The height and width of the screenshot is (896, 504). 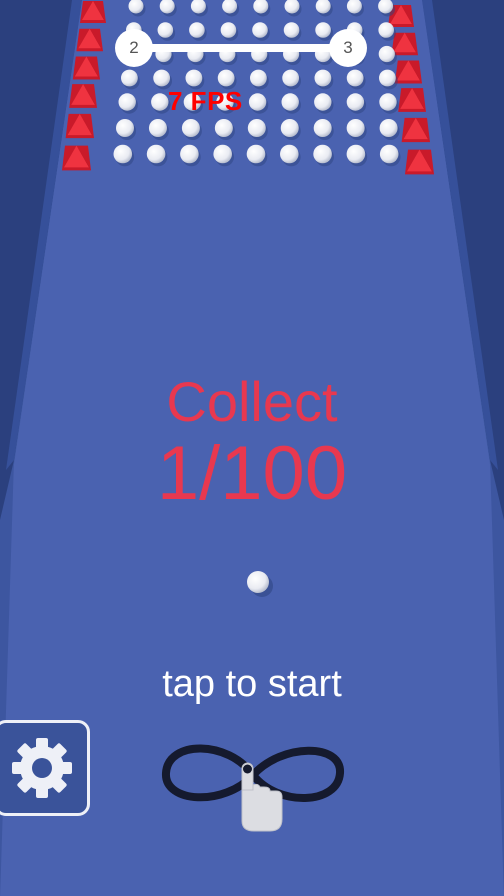 I want to click on infinity-swipe-icon, so click(x=253, y=788).